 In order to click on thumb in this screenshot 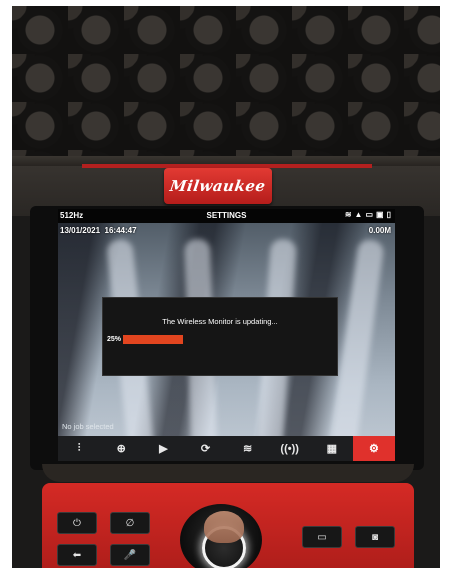, I will do `click(224, 527)`.